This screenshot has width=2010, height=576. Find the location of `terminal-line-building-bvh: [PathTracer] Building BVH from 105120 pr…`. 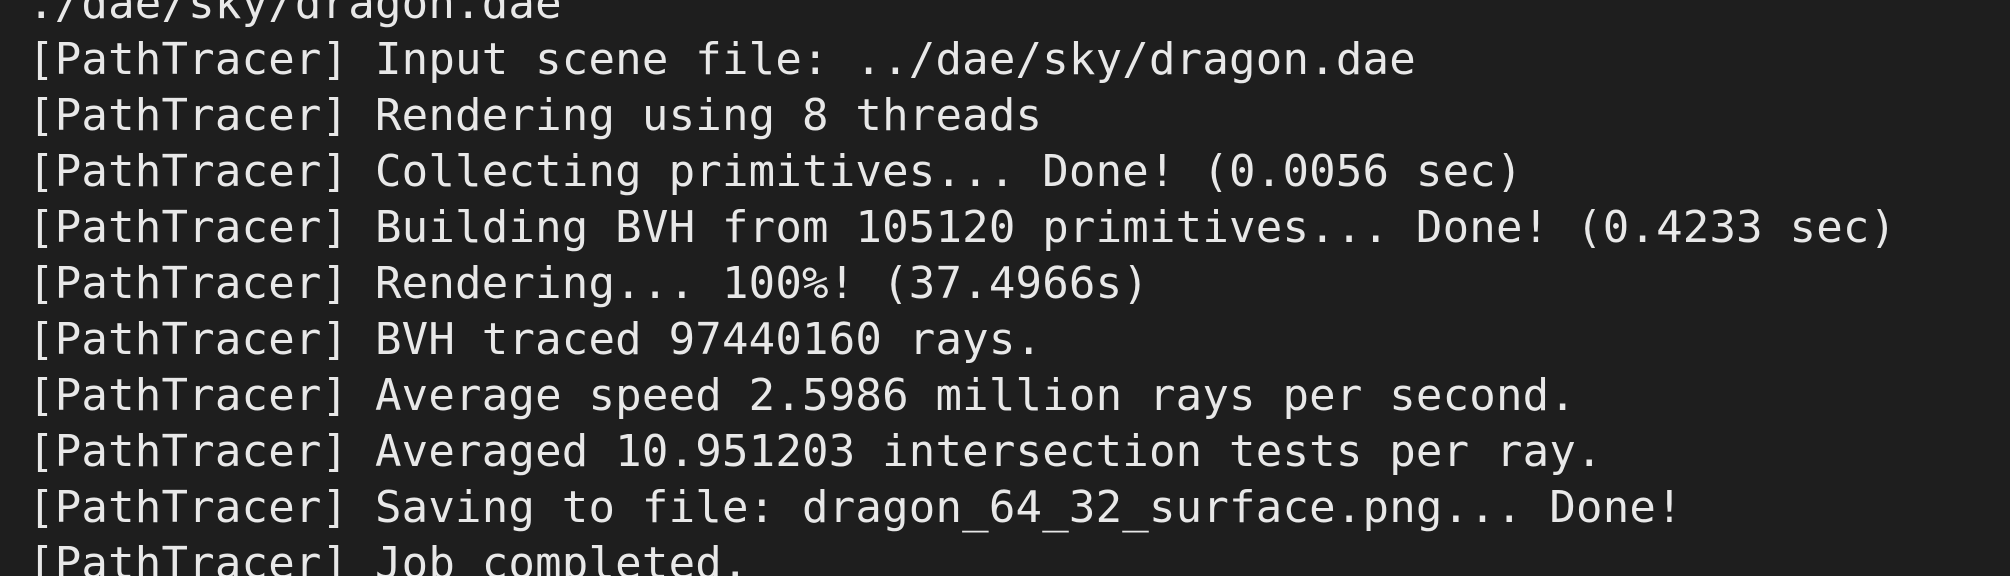

terminal-line-building-bvh: [PathTracer] Building BVH from 105120 pr… is located at coordinates (962, 227).